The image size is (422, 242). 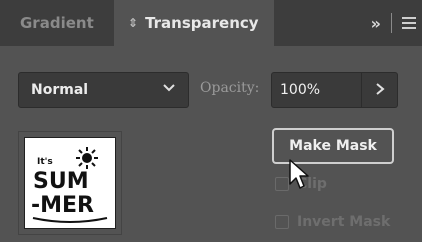 I want to click on collapse-arrows-icon: ⇕, so click(x=133, y=23).